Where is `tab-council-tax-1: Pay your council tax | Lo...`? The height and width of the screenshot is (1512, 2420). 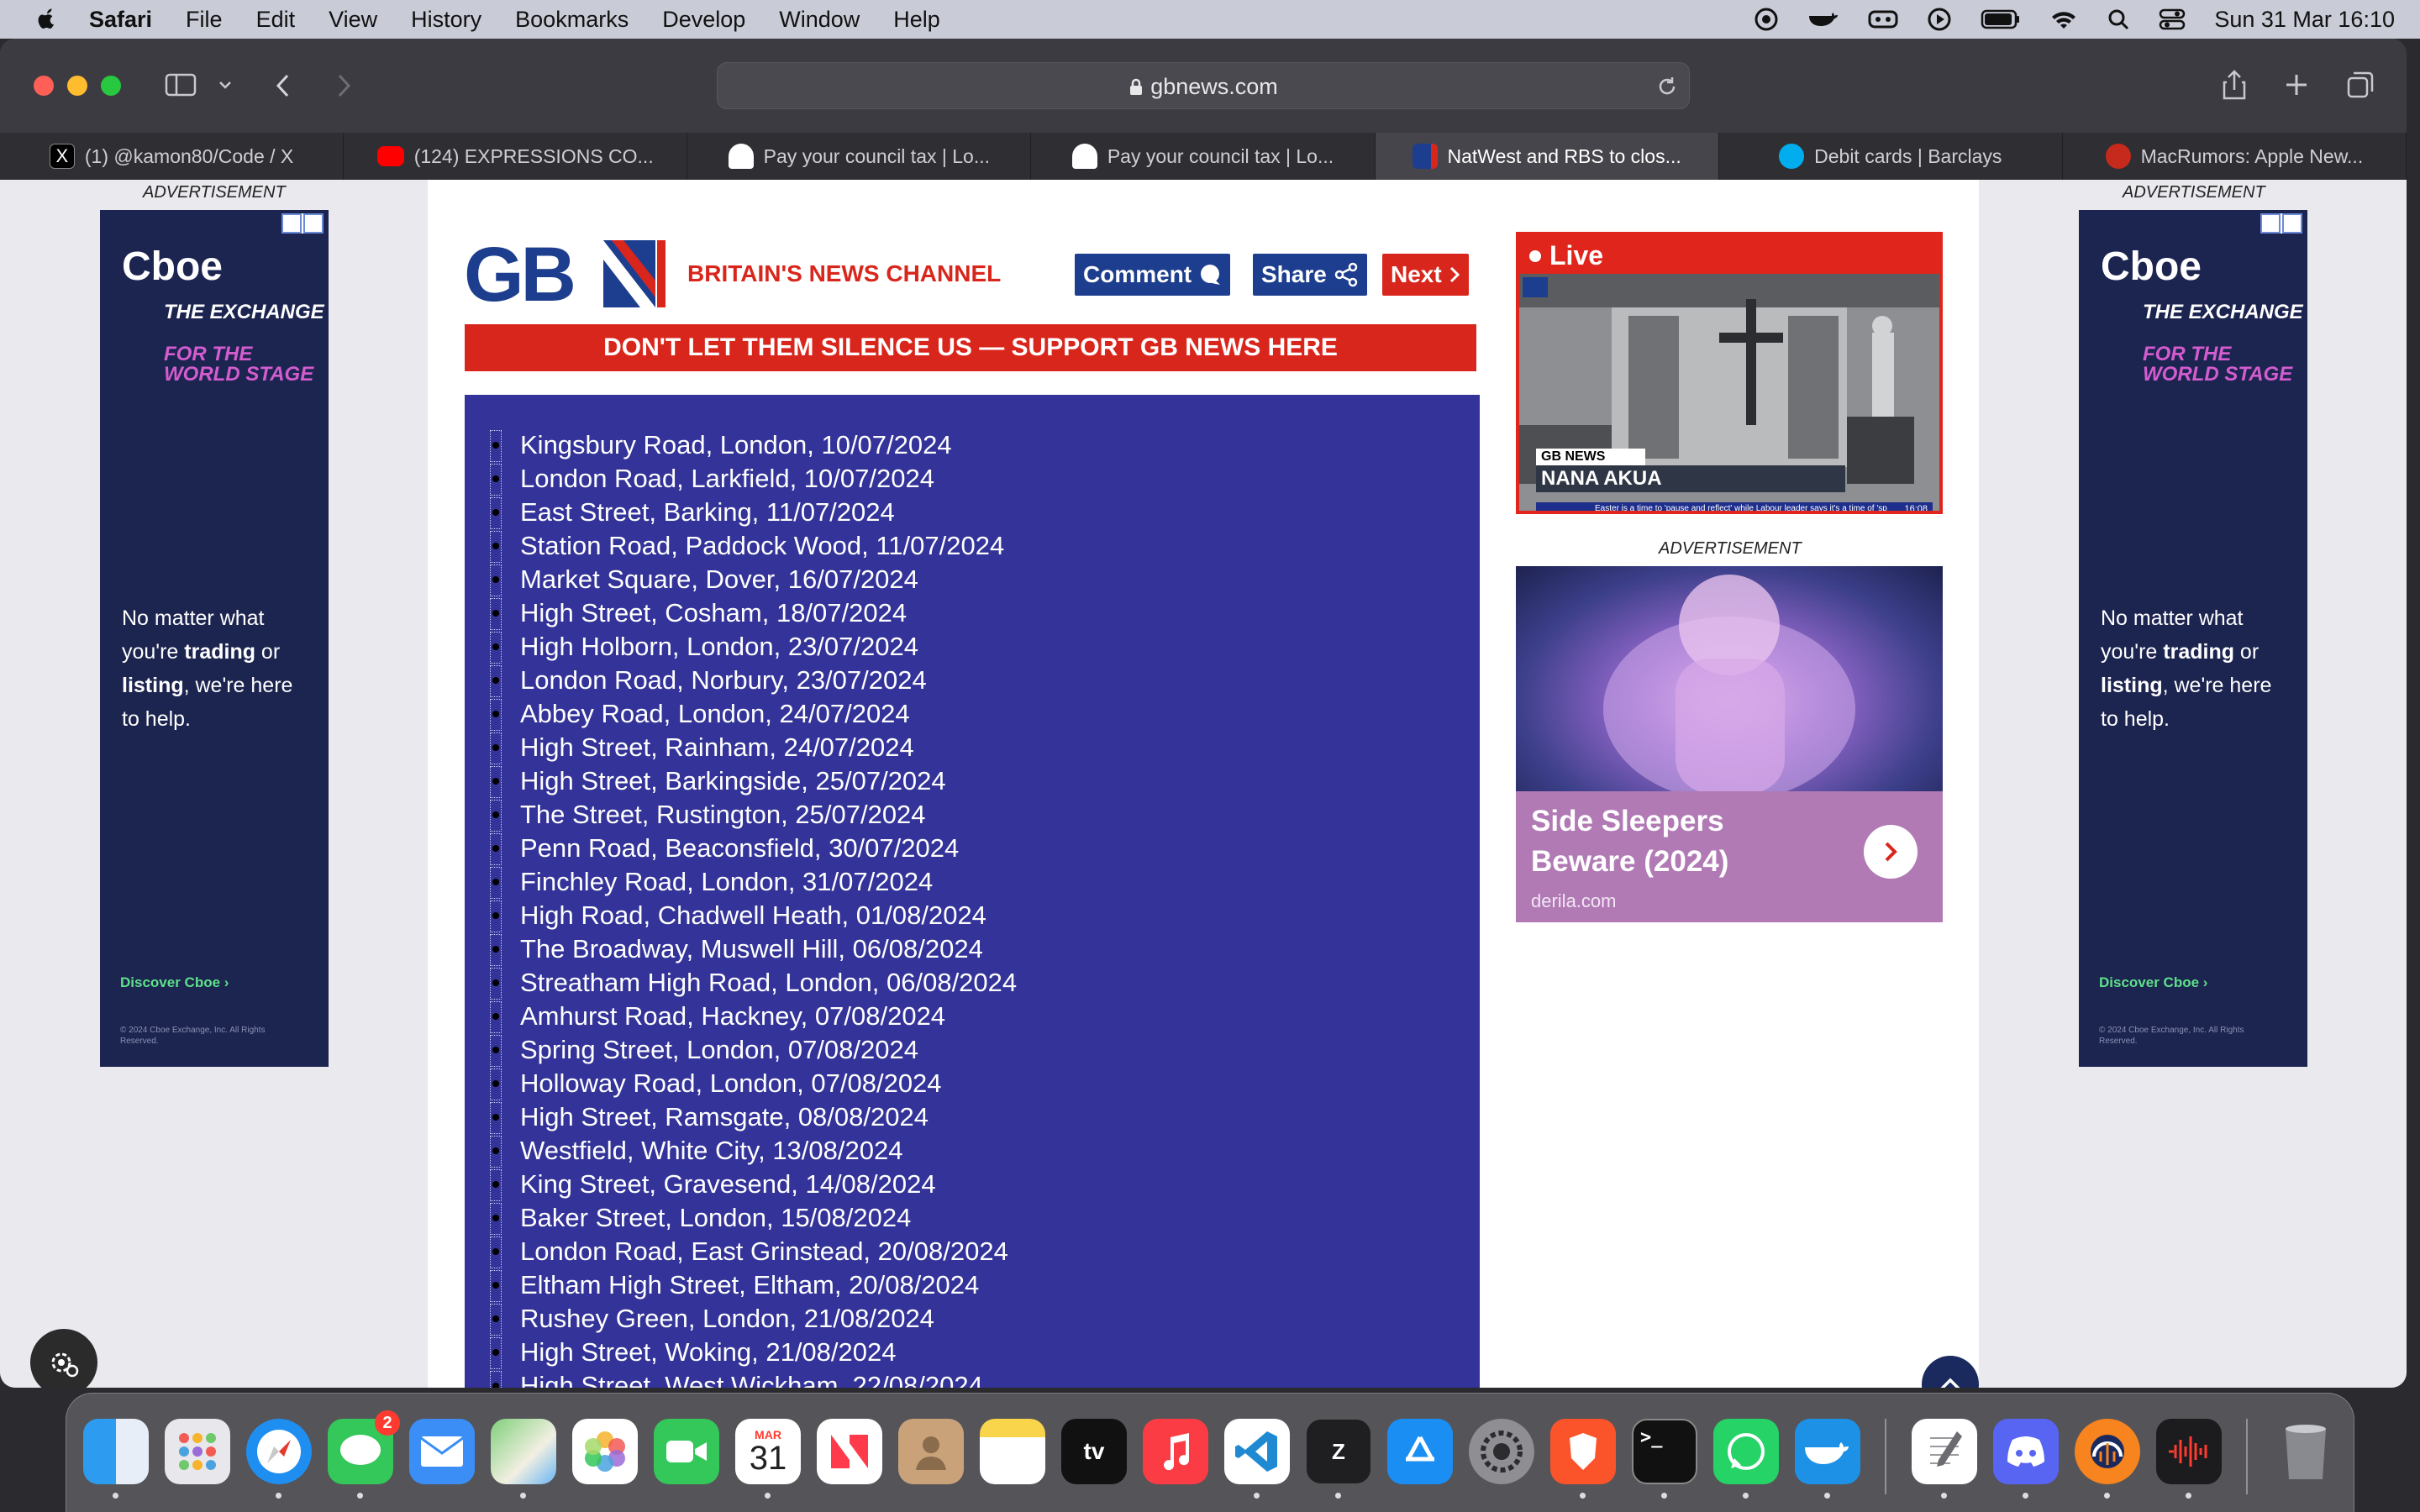 tab-council-tax-1: Pay your council tax | Lo... is located at coordinates (859, 156).